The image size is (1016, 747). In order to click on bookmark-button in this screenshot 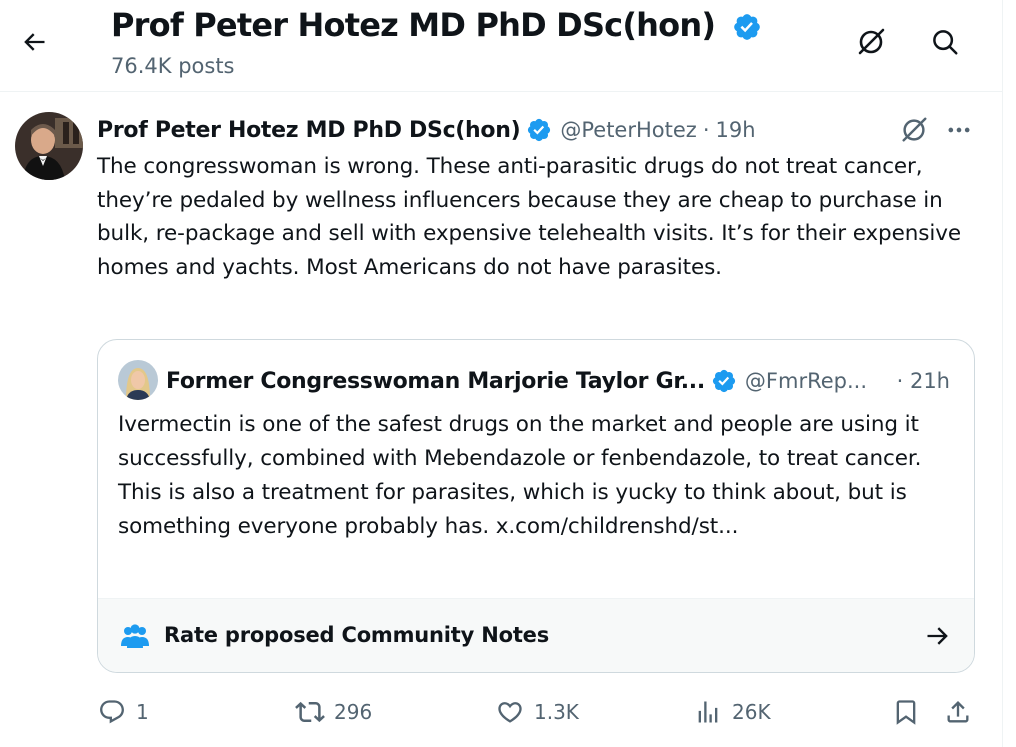, I will do `click(906, 712)`.